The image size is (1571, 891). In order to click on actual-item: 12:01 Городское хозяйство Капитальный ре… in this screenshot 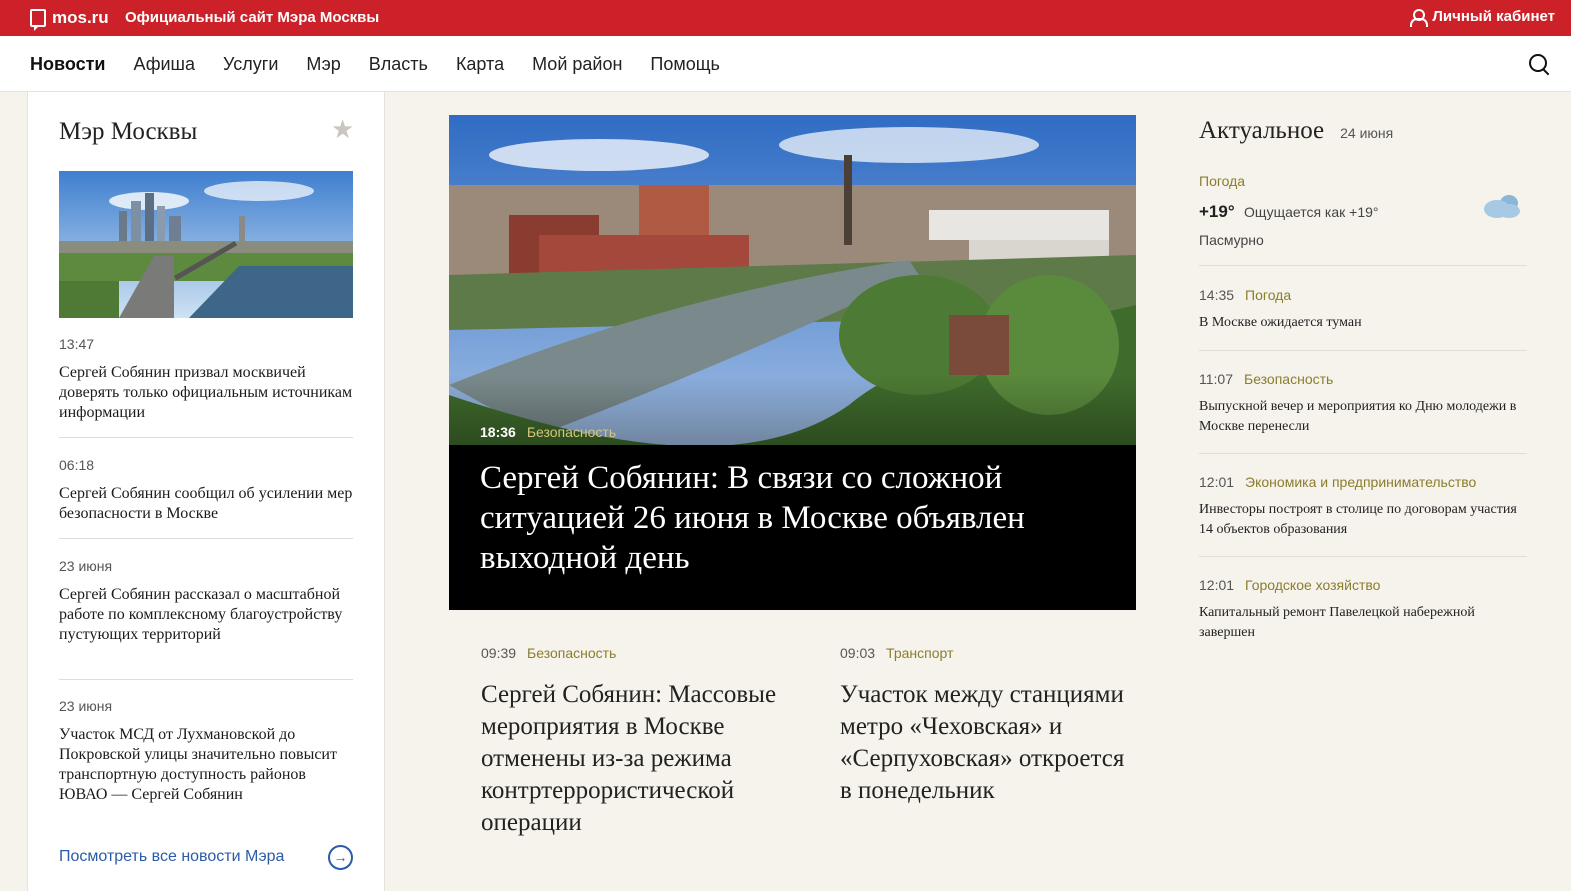, I will do `click(1363, 610)`.